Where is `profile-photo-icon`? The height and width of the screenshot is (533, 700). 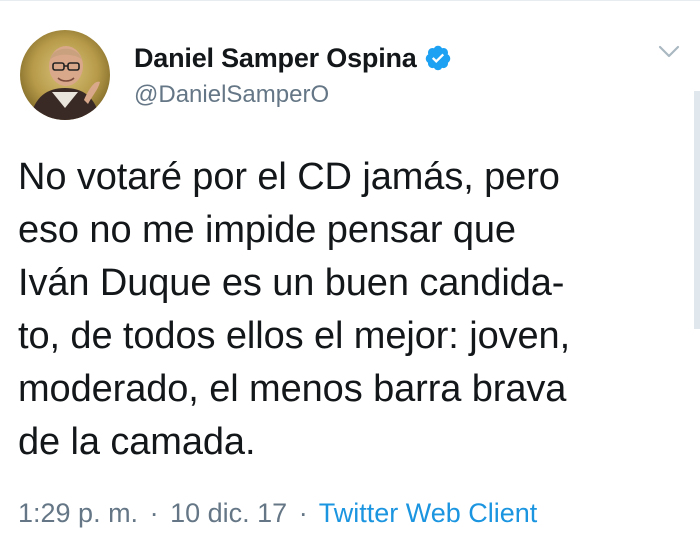 profile-photo-icon is located at coordinates (65, 75).